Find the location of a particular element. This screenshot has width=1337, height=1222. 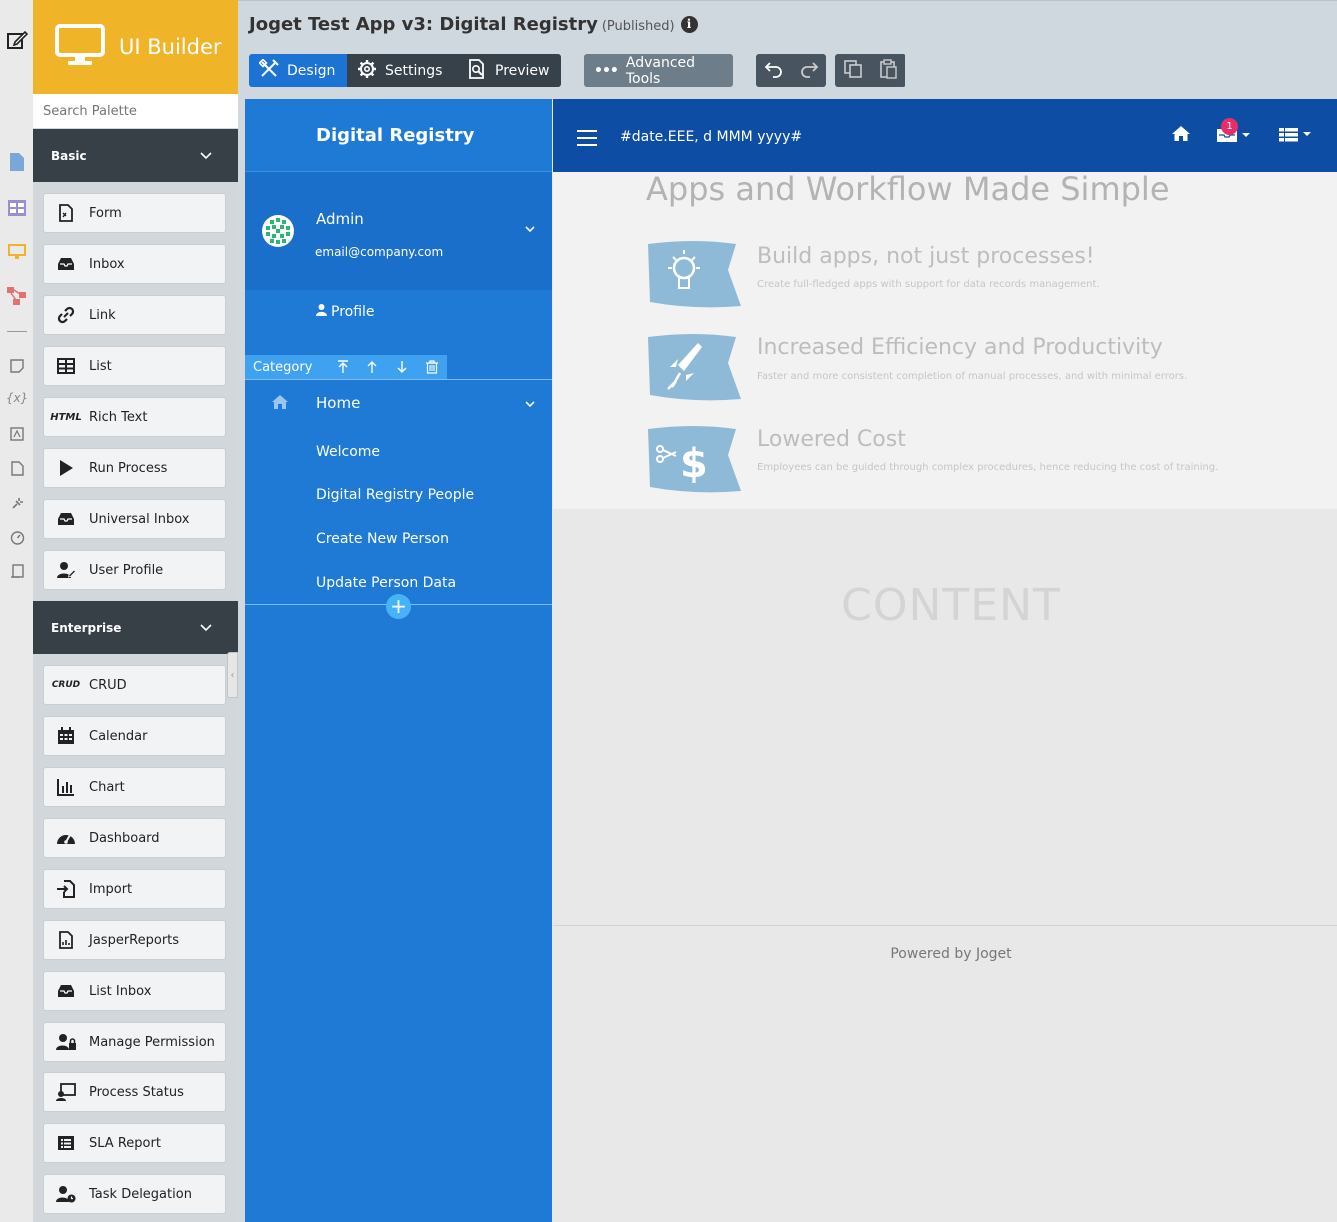

user-name: Admin is located at coordinates (340, 219).